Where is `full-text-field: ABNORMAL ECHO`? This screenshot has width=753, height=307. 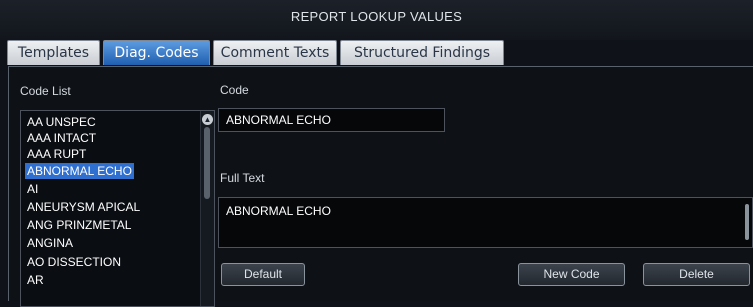 full-text-field: ABNORMAL ECHO is located at coordinates (485, 222).